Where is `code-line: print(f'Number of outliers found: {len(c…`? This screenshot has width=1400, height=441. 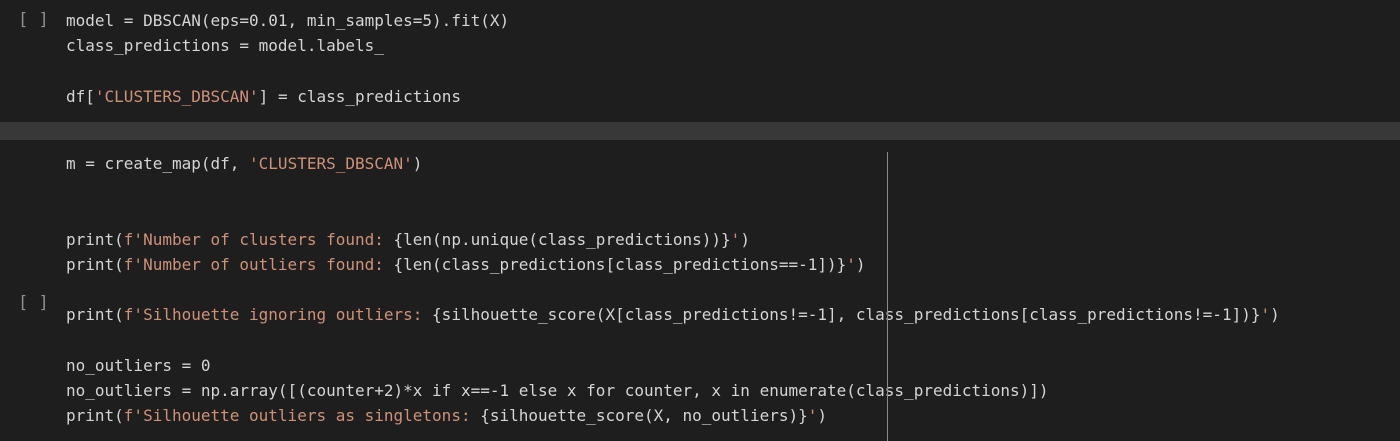
code-line: print(f'Number of outliers found: {len(c… is located at coordinates (673, 264).